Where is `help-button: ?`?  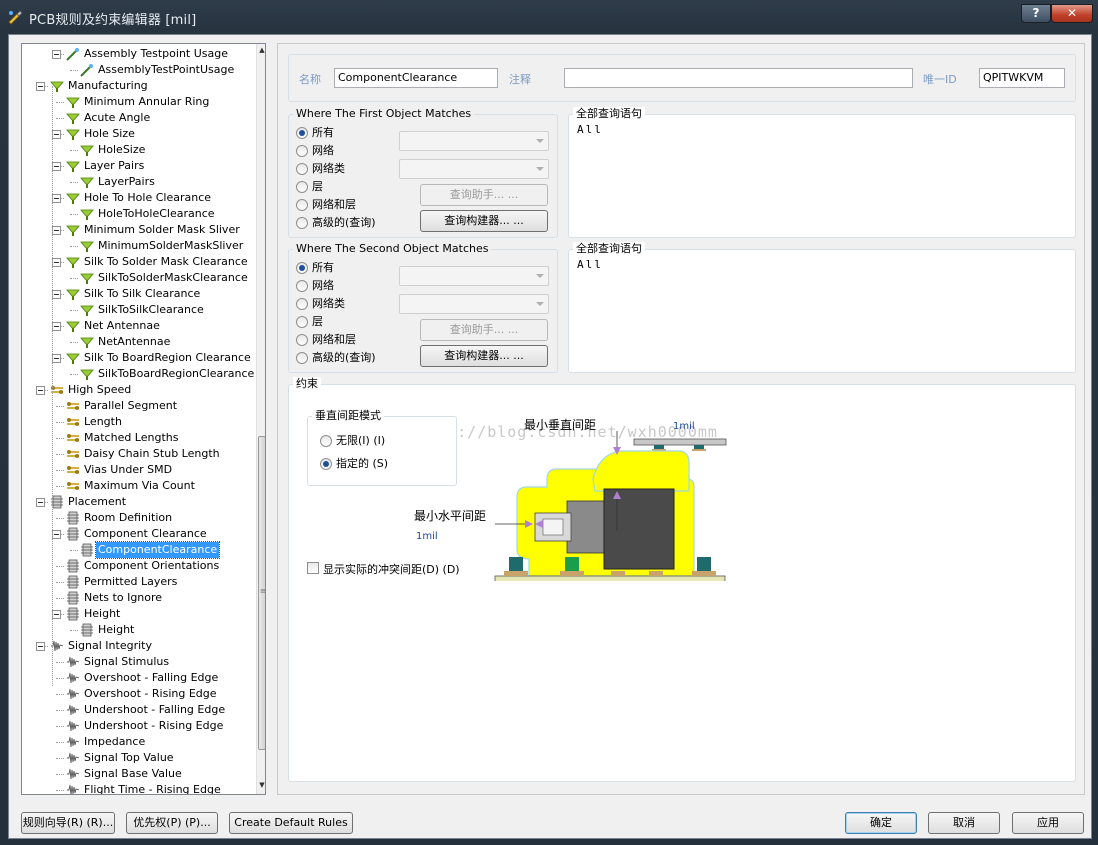
help-button: ? is located at coordinates (1036, 13).